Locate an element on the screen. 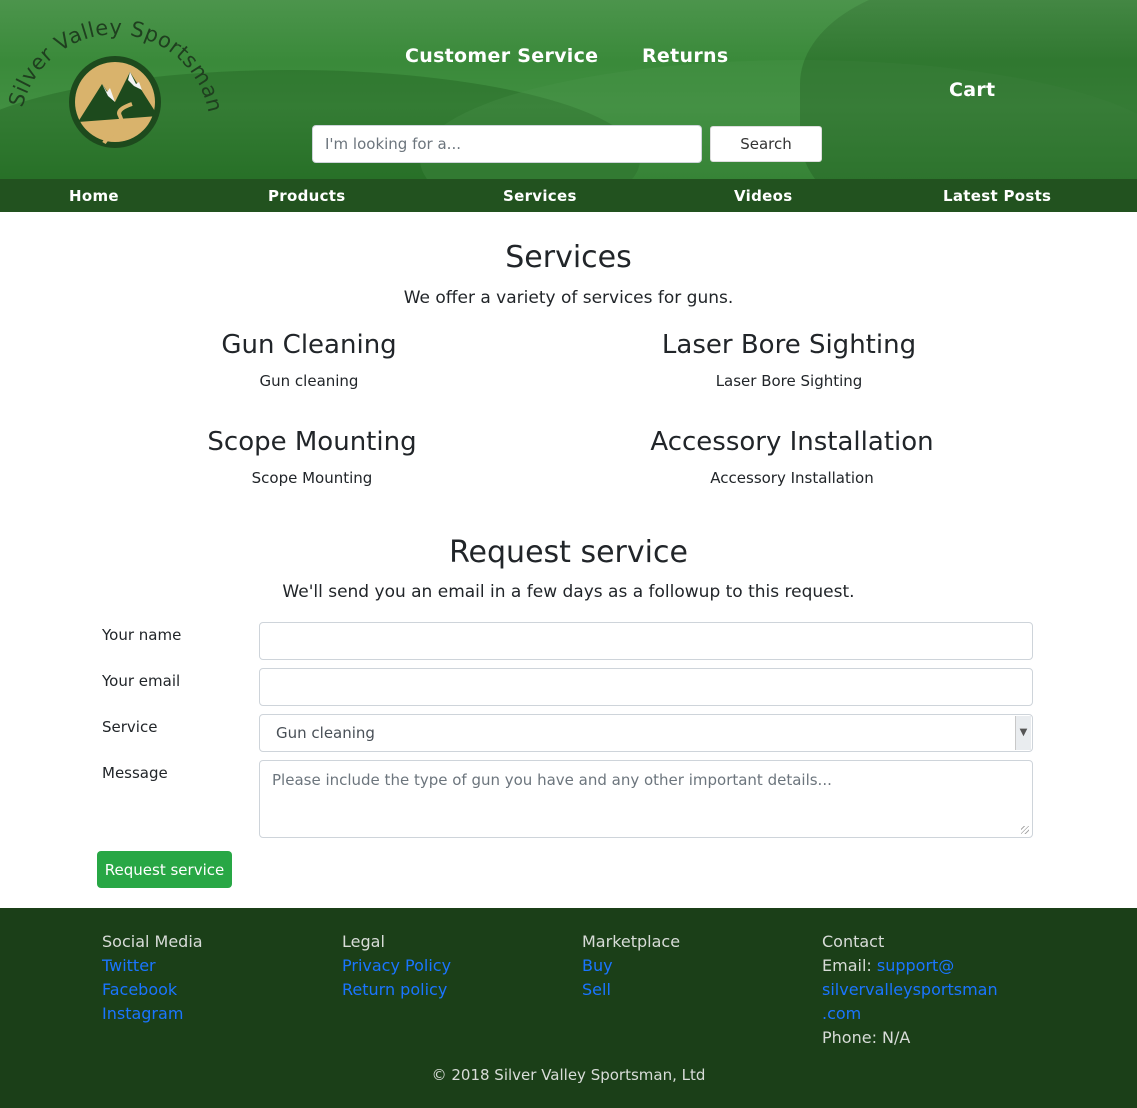 This screenshot has height=1108, width=1137. customer-service-link: Customer Service is located at coordinates (501, 56).